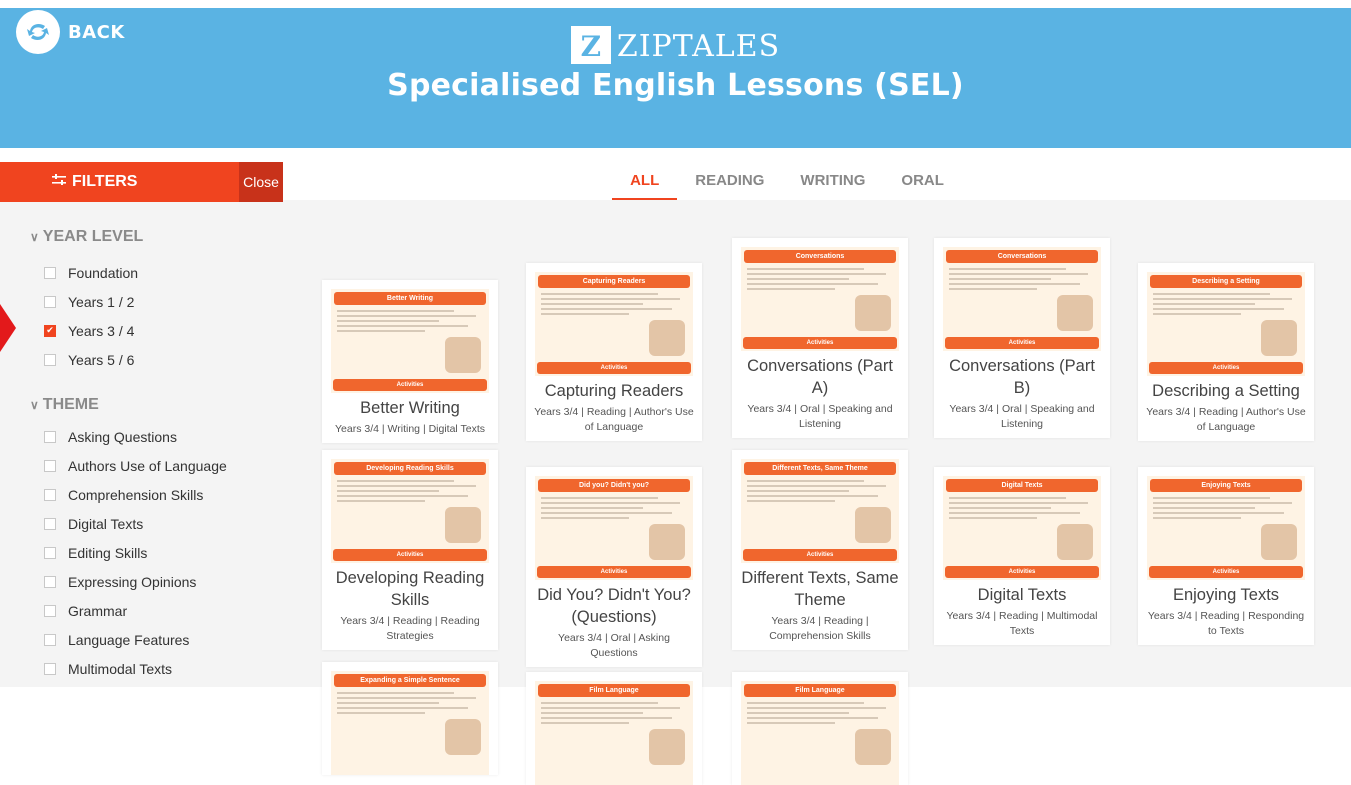  Describe the element at coordinates (614, 324) in the screenshot. I see `lesson-thumbnail: Capturing Readers Activities` at that location.